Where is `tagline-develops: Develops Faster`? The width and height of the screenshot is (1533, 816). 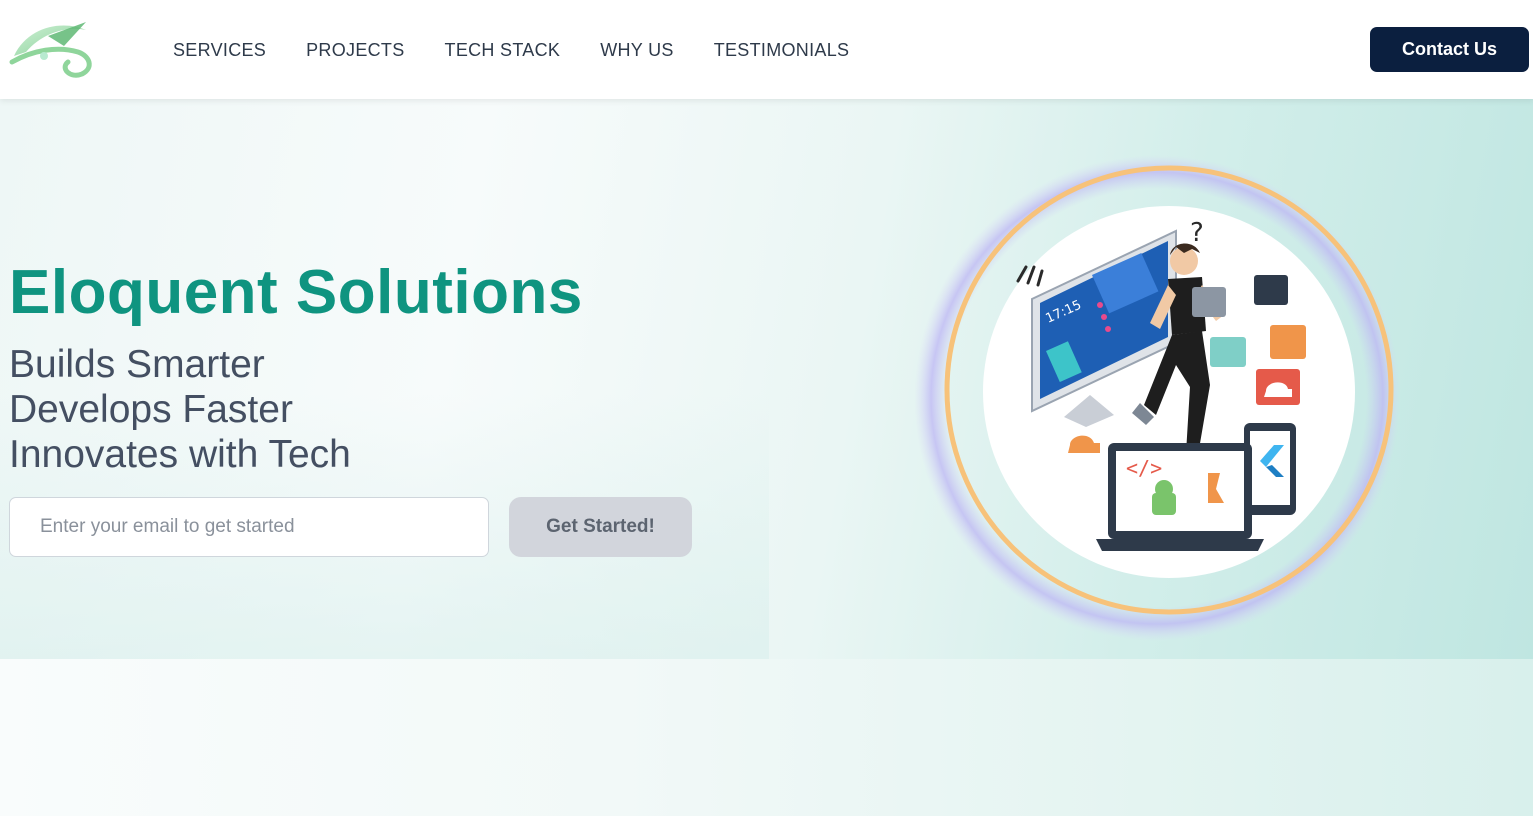
tagline-develops: Develops Faster is located at coordinates (151, 409).